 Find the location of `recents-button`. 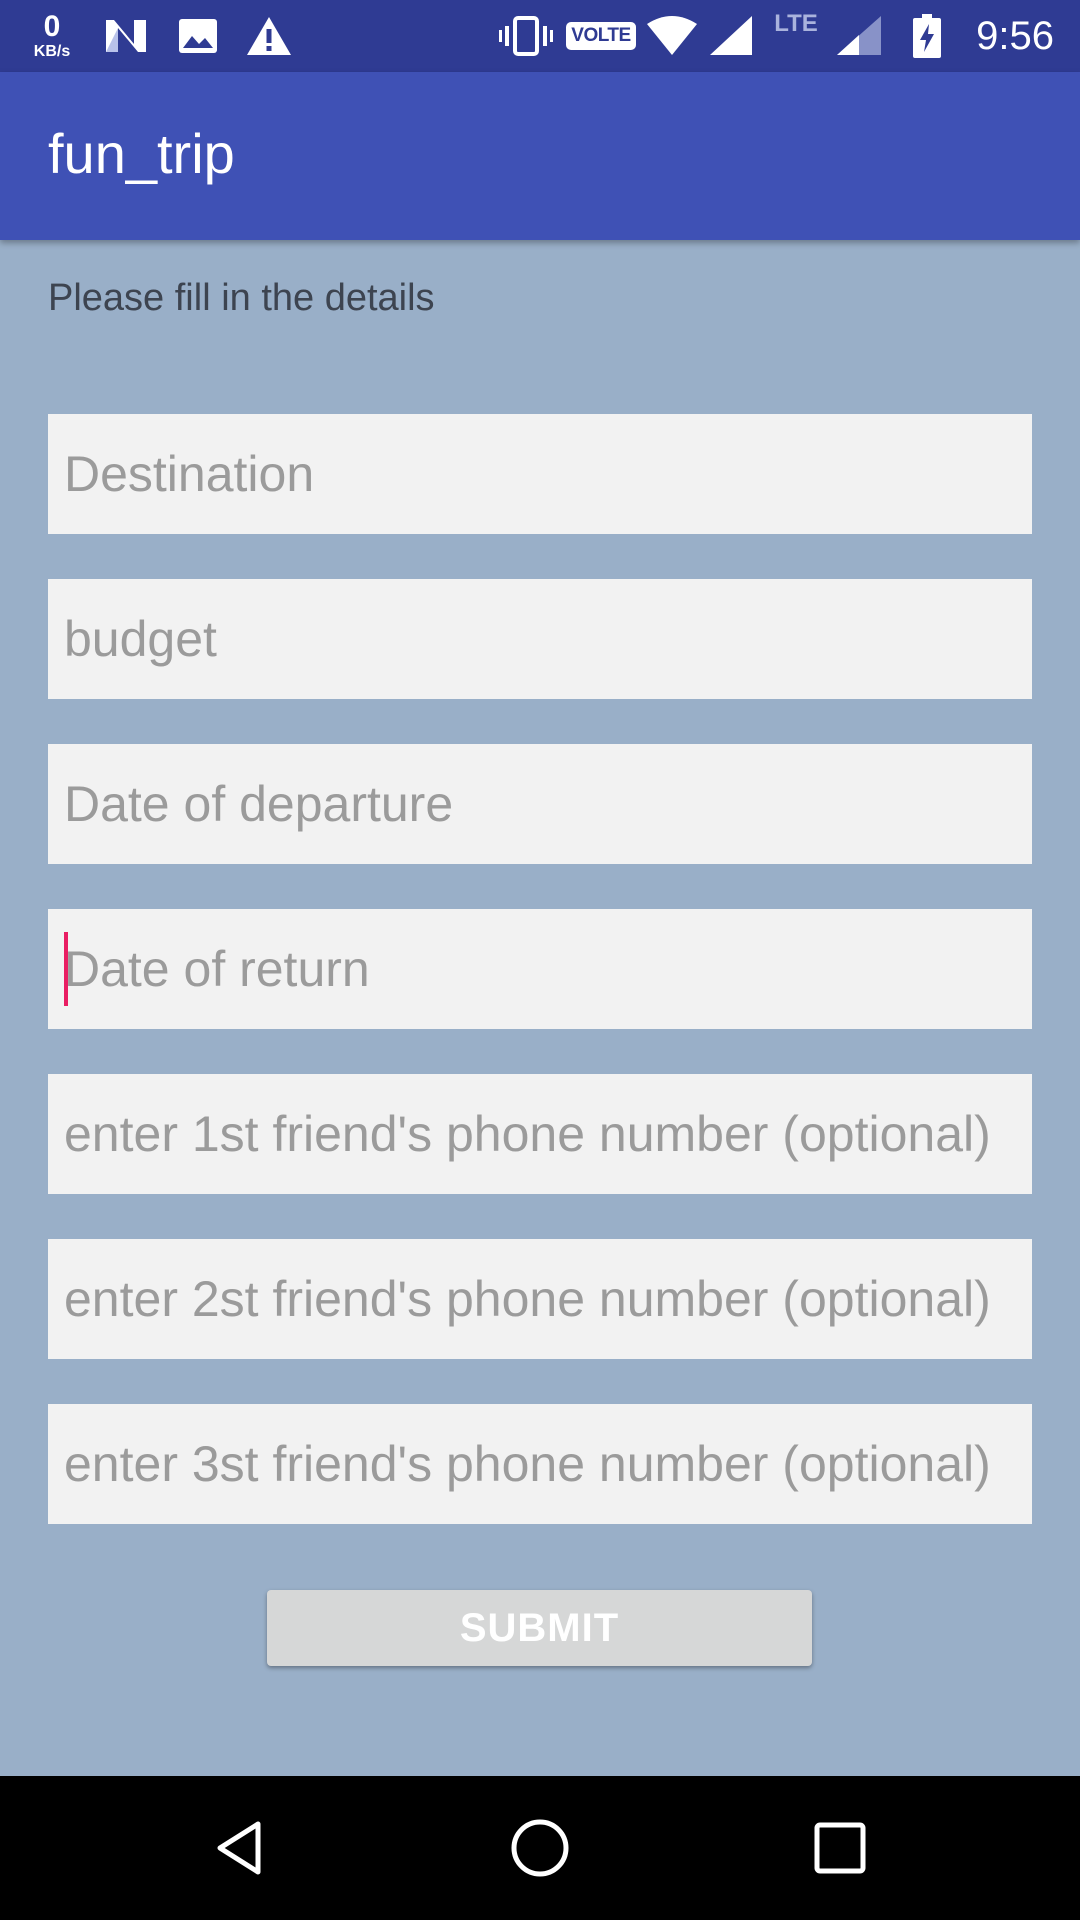

recents-button is located at coordinates (840, 1848).